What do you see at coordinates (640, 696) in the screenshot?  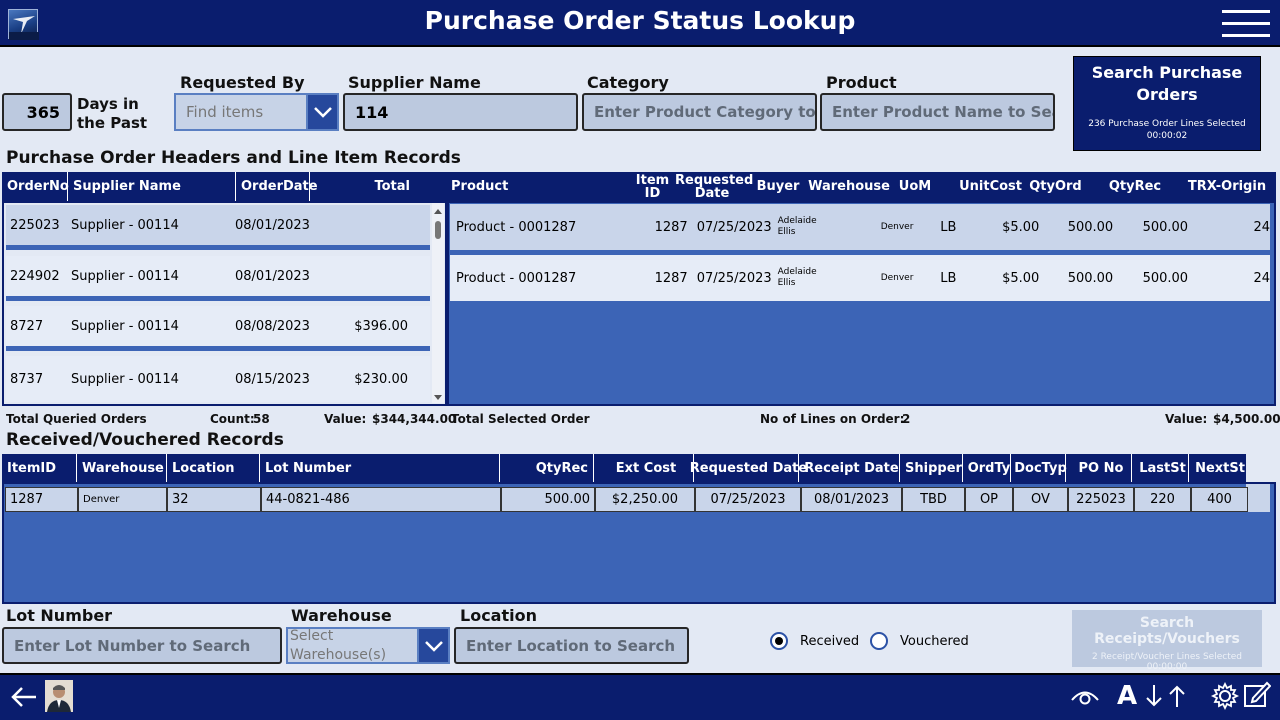 I see `bottom-bar: A` at bounding box center [640, 696].